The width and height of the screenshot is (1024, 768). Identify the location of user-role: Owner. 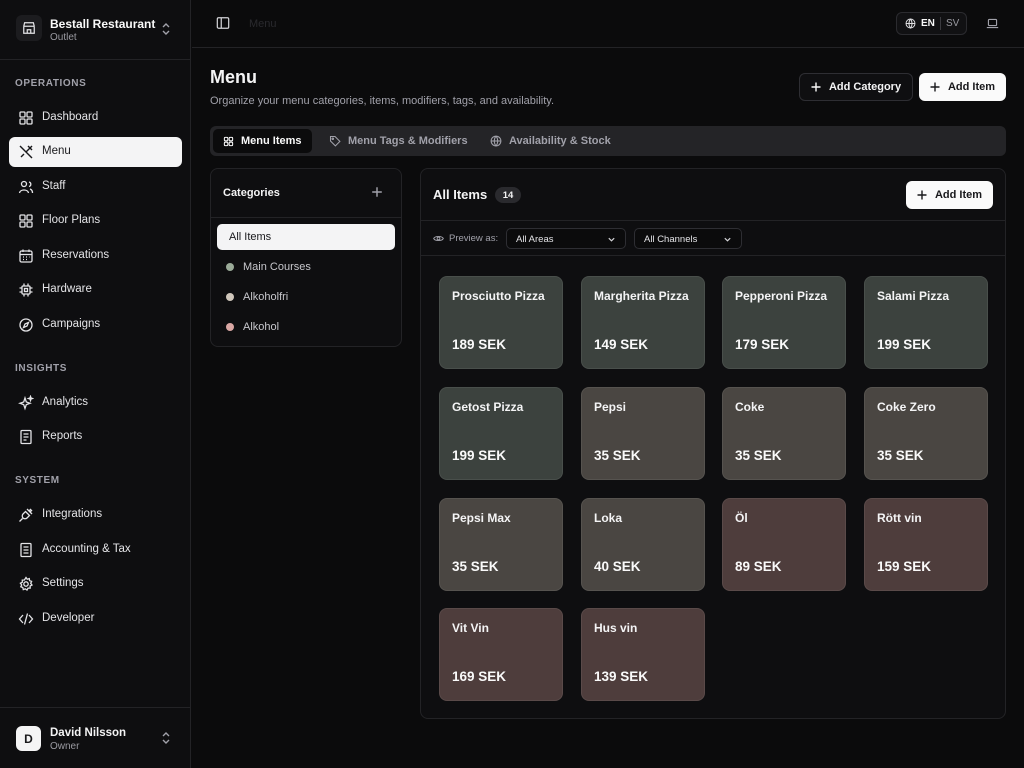
(65, 746).